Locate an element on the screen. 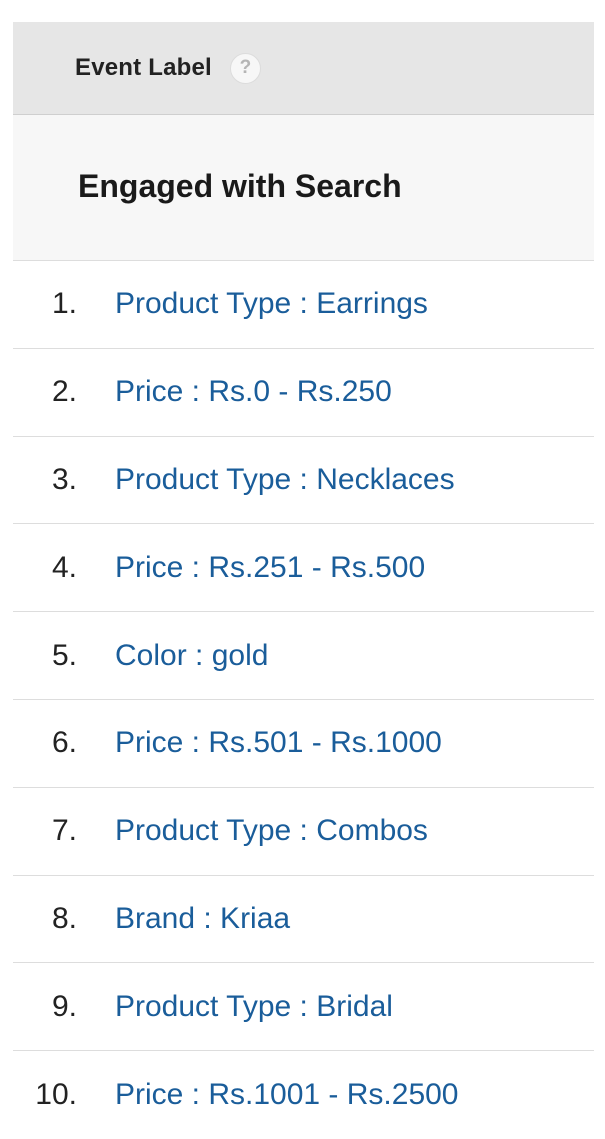  row-label-link: Price : Rs.0 - Rs.250 is located at coordinates (253, 392).